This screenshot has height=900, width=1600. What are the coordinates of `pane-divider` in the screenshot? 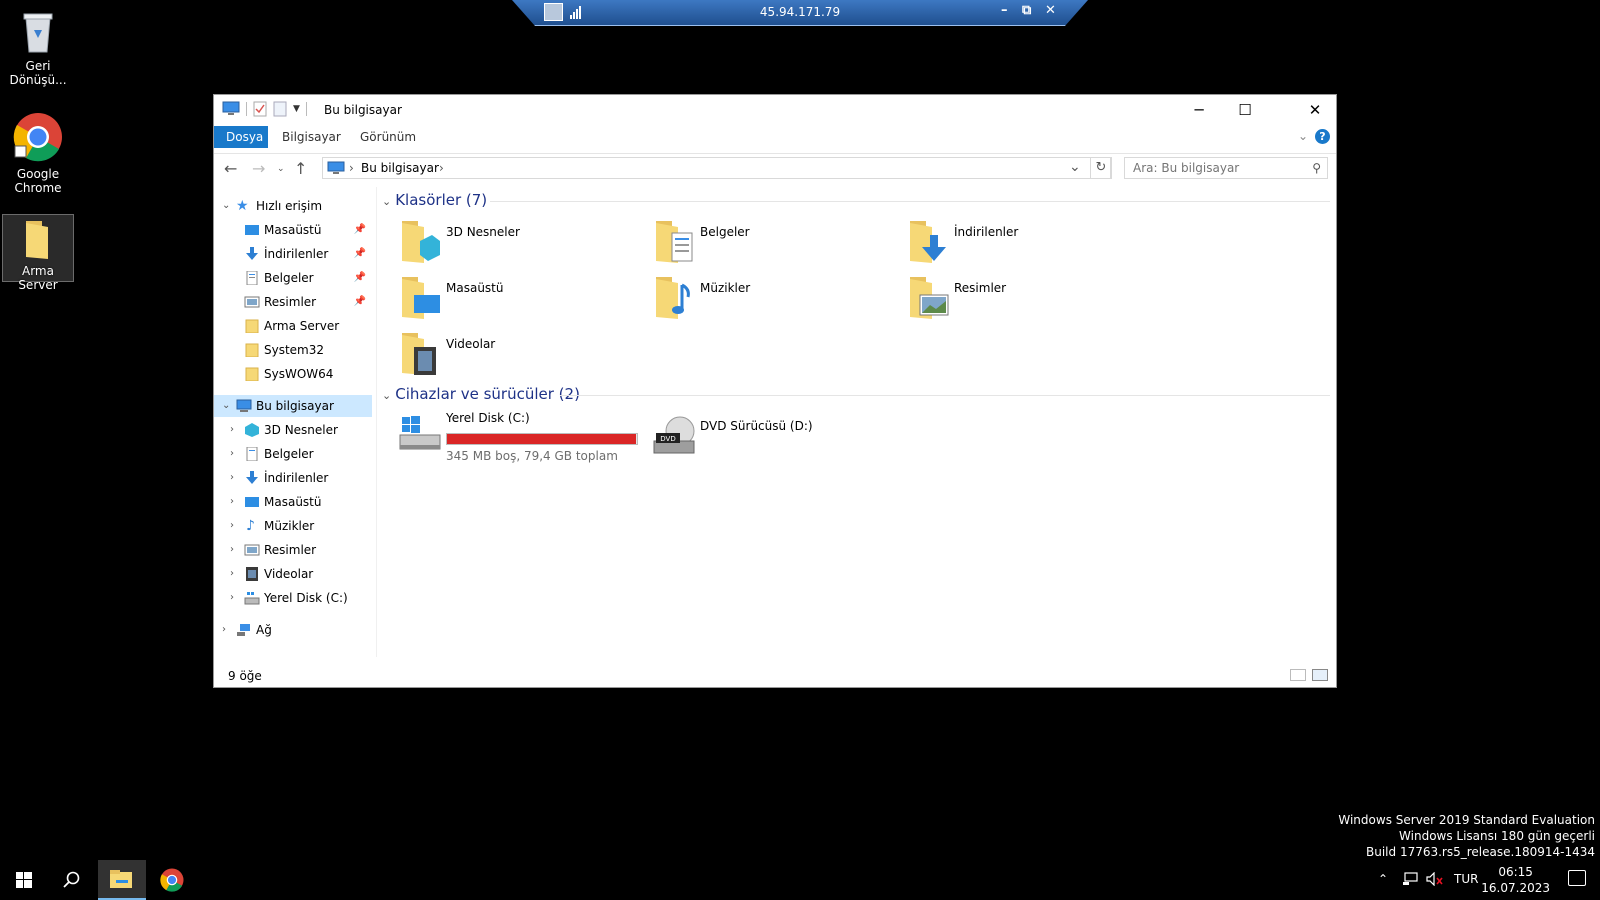 It's located at (376, 422).